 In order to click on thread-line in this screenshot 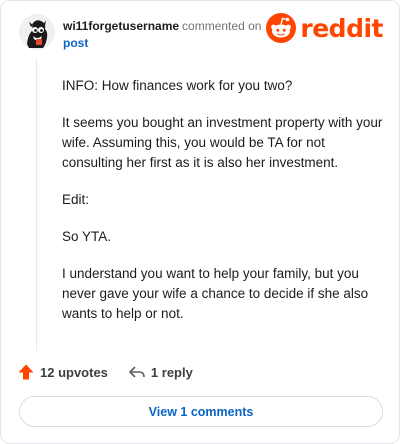, I will do `click(36, 205)`.